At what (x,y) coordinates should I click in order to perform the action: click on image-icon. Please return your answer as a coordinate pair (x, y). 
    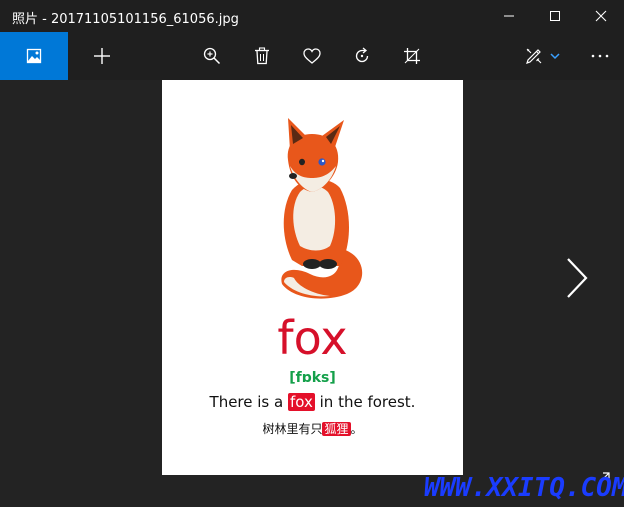
    Looking at the image, I should click on (34, 56).